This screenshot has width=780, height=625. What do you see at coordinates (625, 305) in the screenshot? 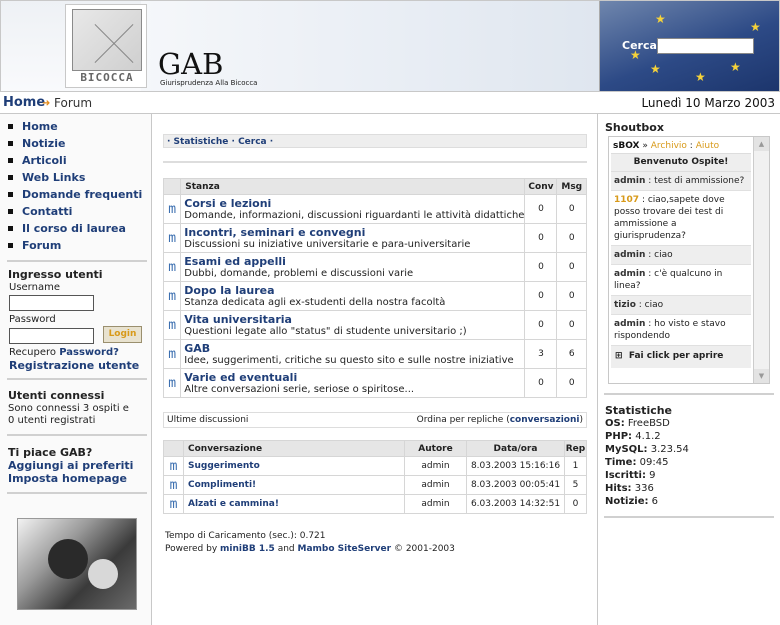
I see `shout-user: tizio` at bounding box center [625, 305].